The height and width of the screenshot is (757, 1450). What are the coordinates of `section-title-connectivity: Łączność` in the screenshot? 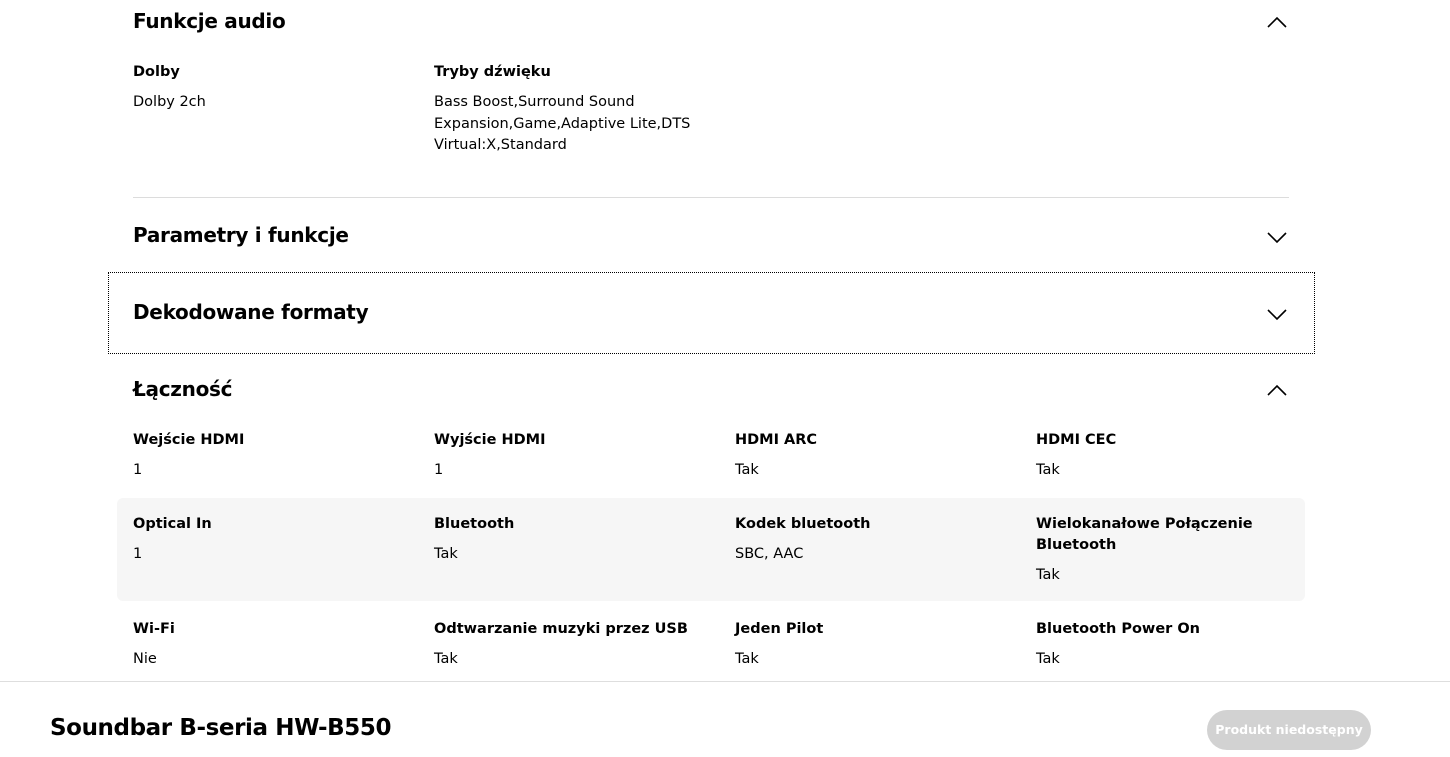 It's located at (182, 389).